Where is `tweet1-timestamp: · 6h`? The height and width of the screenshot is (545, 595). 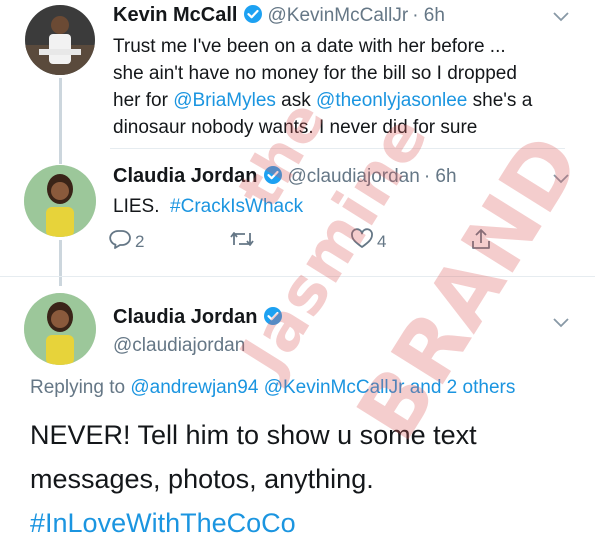 tweet1-timestamp: · 6h is located at coordinates (428, 15).